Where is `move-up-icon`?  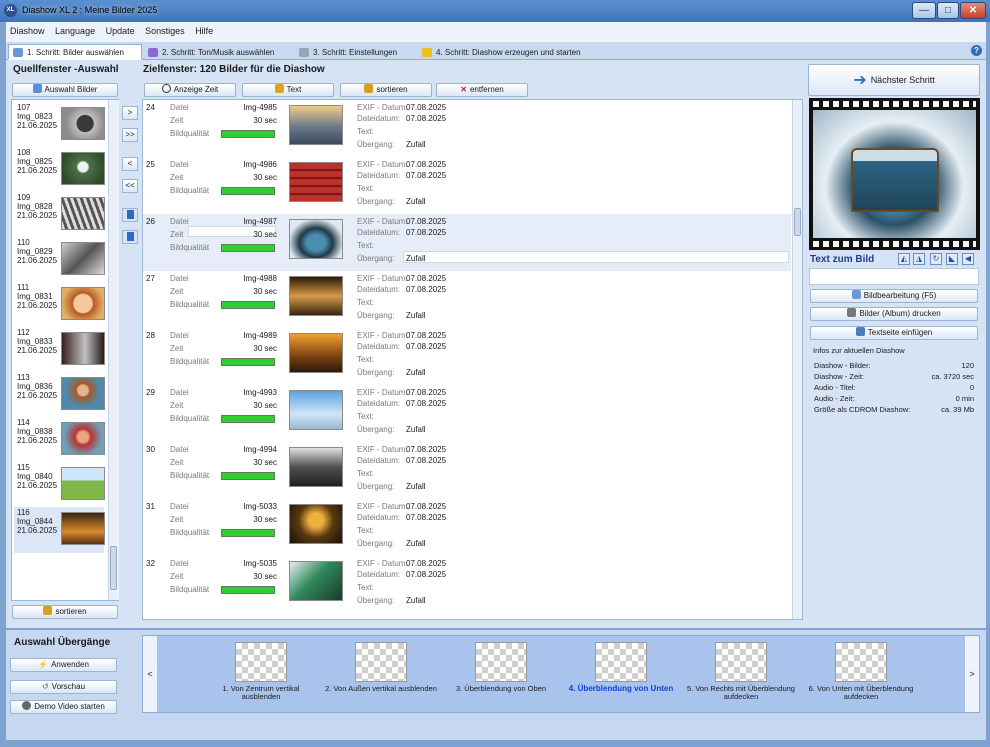 move-up-icon is located at coordinates (130, 215).